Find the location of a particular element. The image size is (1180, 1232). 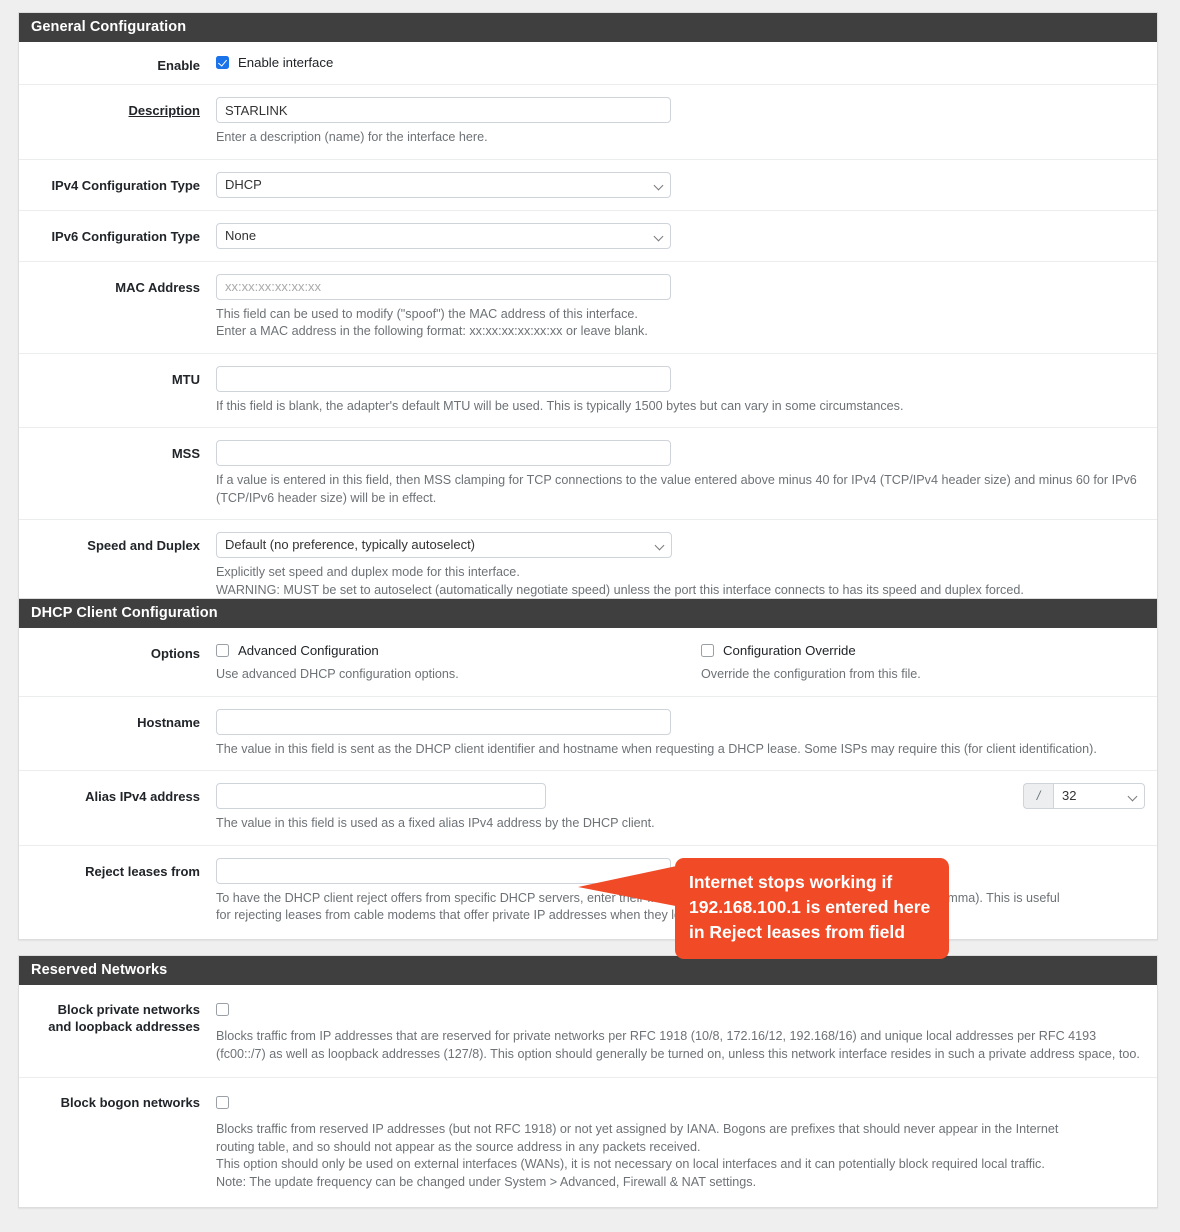

label-block-private-networks-line2: and loopback addresses is located at coordinates (124, 1026).